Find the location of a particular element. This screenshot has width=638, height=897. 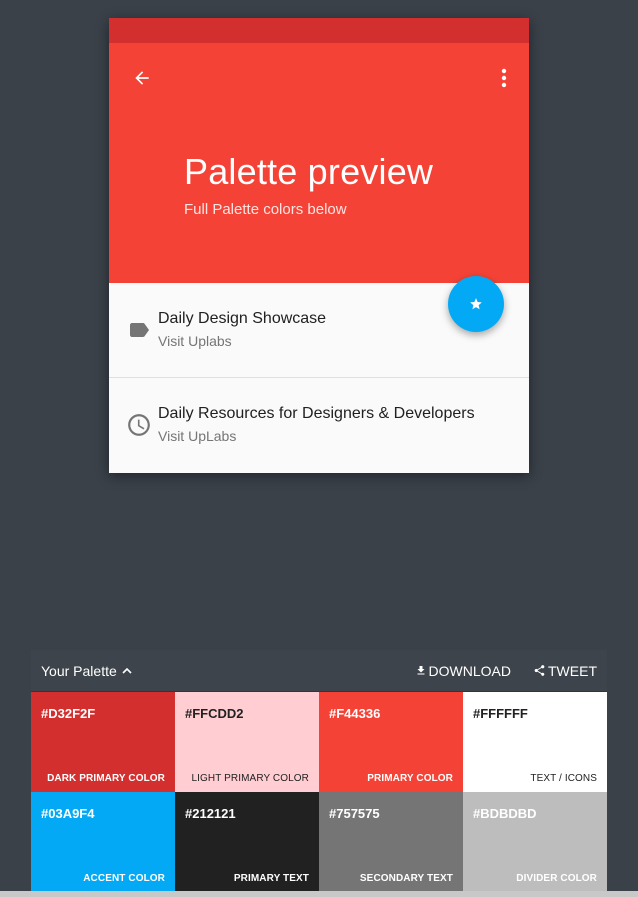

swatch-role: DIVIDER COLOR is located at coordinates (556, 878).